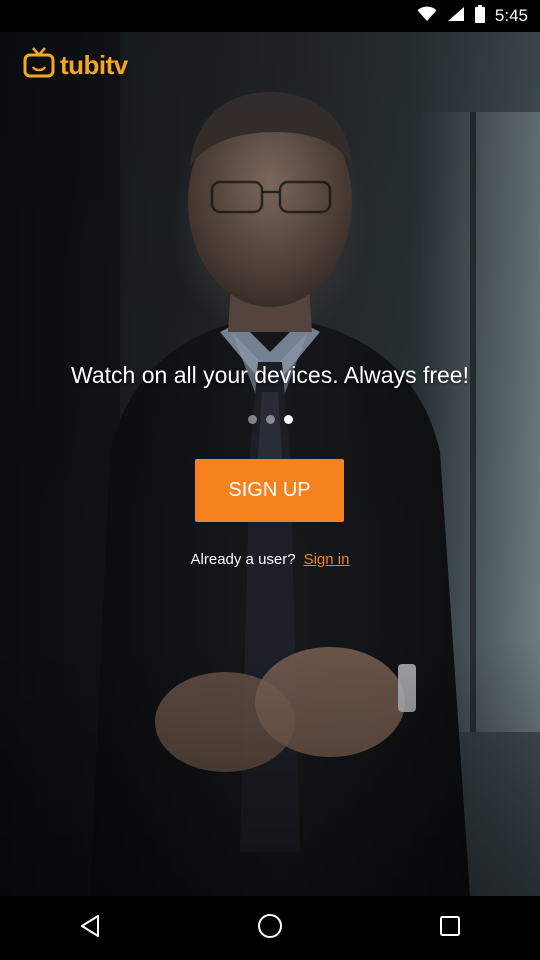  Describe the element at coordinates (511, 15) in the screenshot. I see `status-time: 5:45` at that location.